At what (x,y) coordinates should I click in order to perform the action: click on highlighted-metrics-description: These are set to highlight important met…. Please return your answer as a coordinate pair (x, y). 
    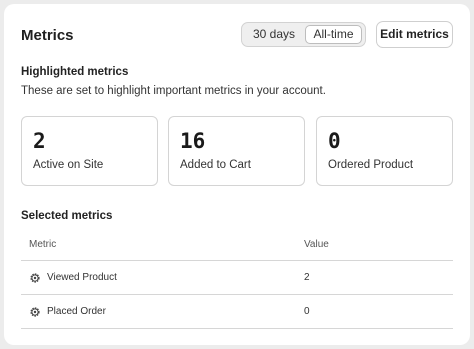
    Looking at the image, I should click on (173, 91).